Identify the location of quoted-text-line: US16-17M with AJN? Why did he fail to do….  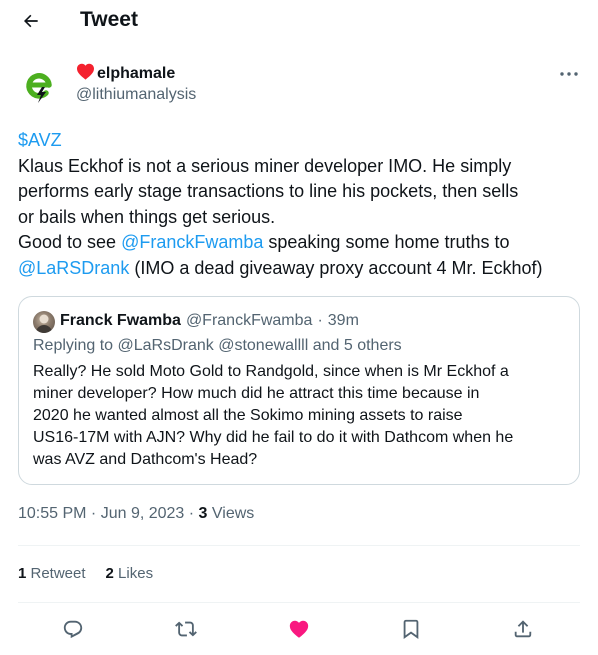
(273, 437).